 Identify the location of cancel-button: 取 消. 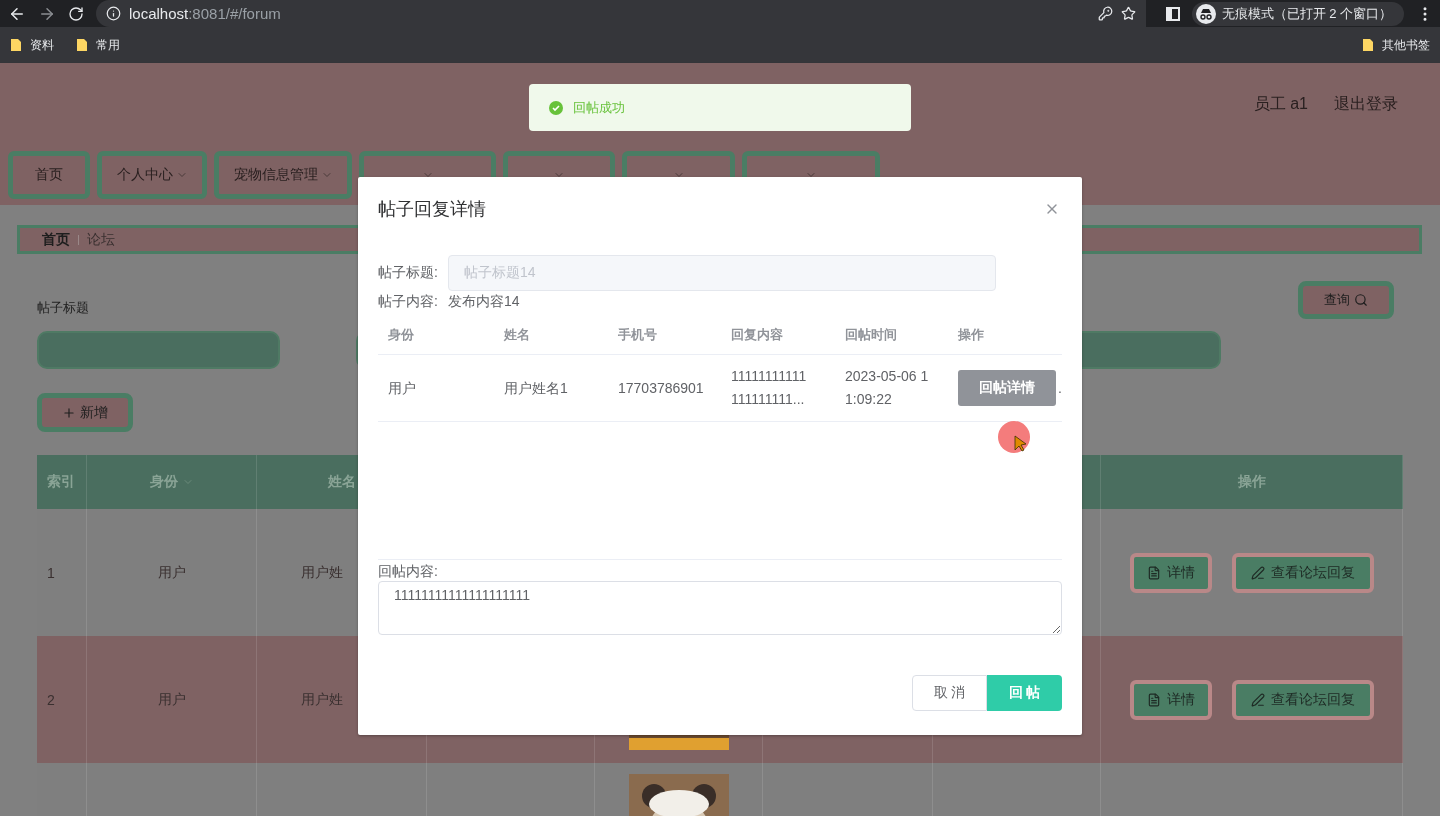
(949, 693).